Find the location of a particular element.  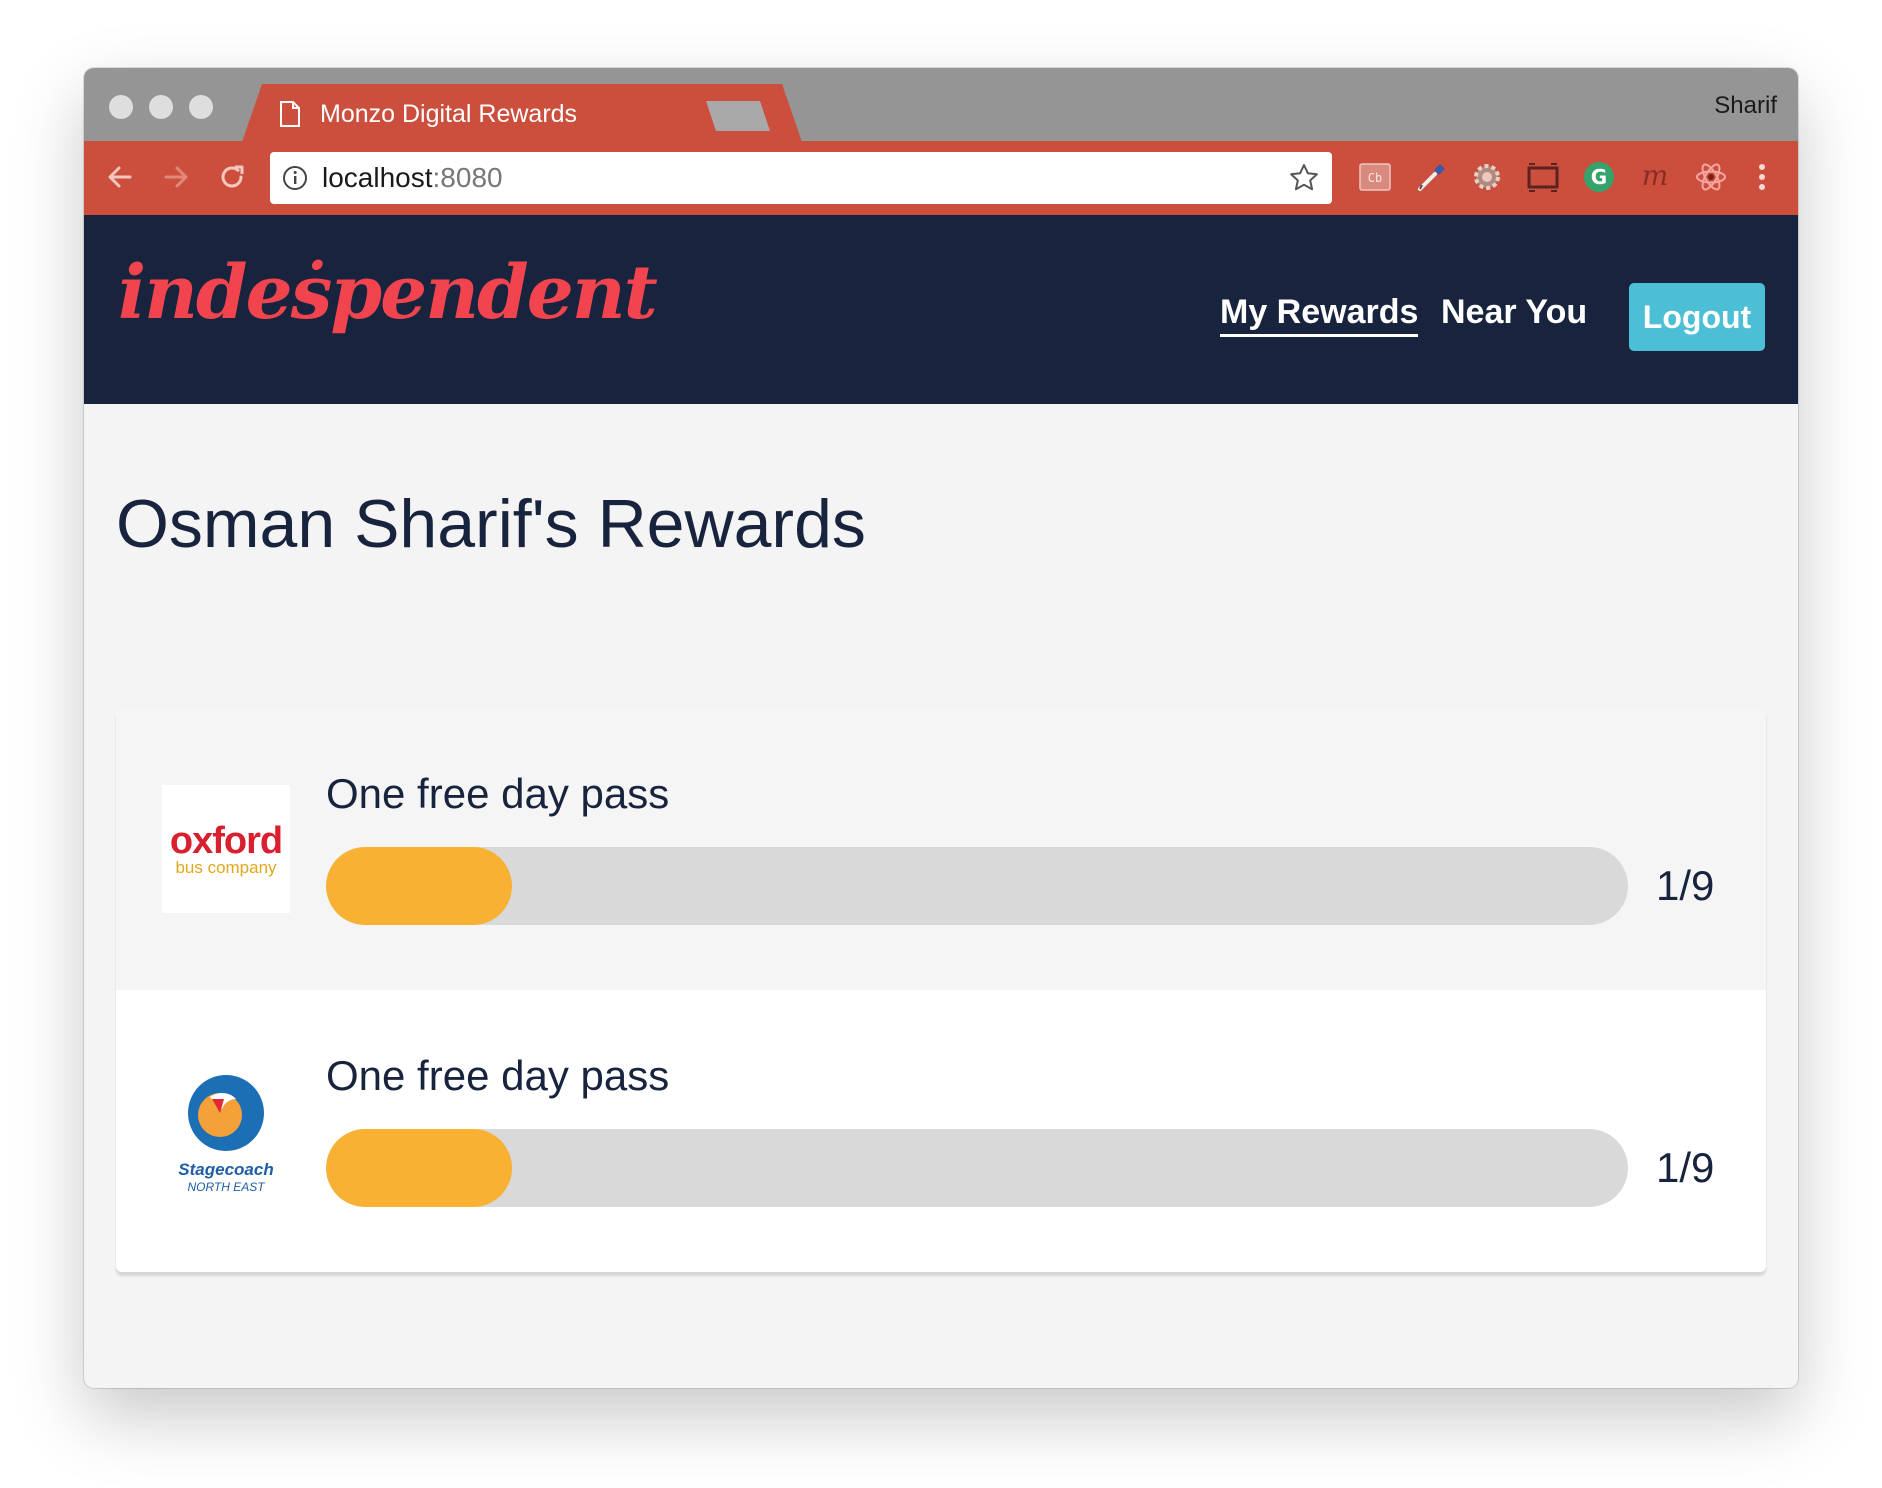

cb-extension-icon: Cb is located at coordinates (1375, 177).